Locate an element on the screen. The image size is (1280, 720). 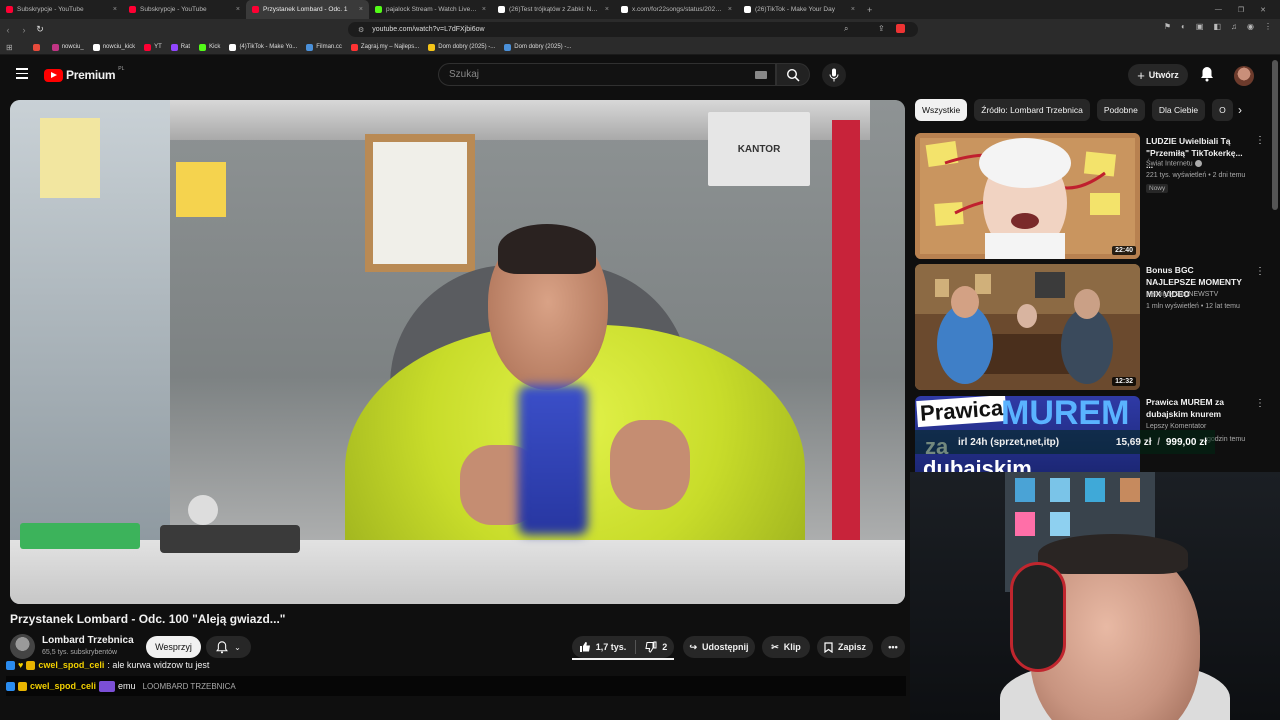
bookmark-item: nowciu_ is located at coordinates (67, 47).